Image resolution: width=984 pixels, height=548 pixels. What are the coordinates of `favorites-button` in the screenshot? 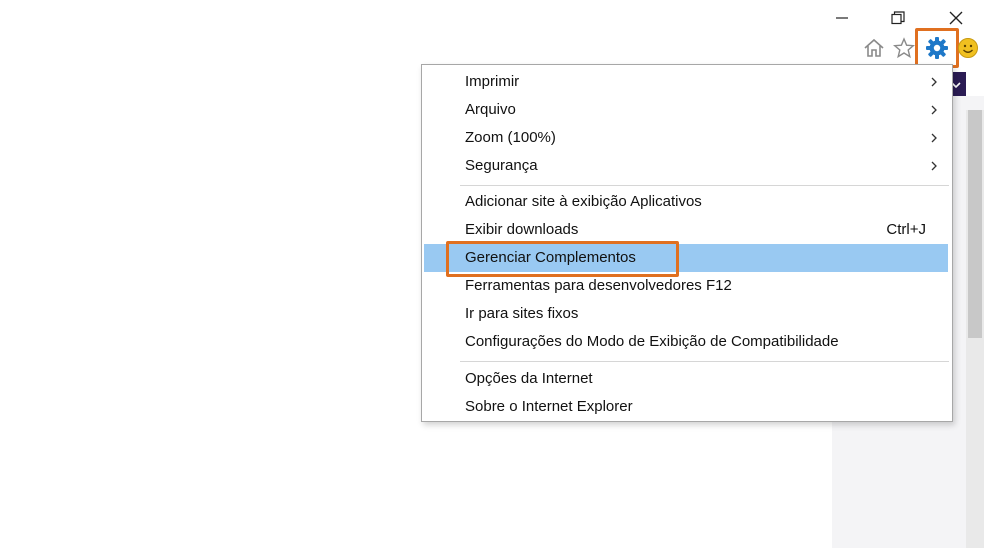 It's located at (904, 48).